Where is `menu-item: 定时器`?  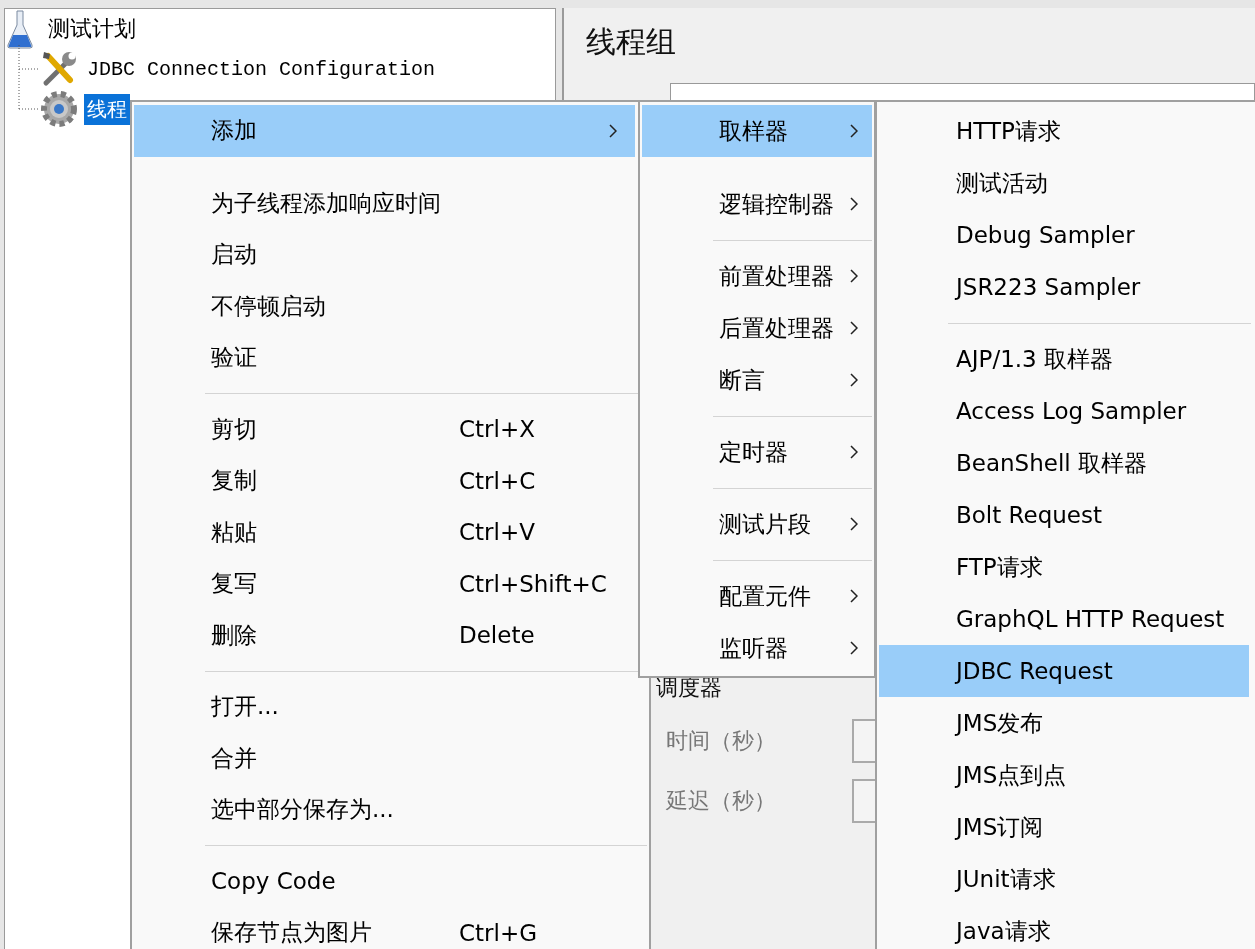 menu-item: 定时器 is located at coordinates (757, 452).